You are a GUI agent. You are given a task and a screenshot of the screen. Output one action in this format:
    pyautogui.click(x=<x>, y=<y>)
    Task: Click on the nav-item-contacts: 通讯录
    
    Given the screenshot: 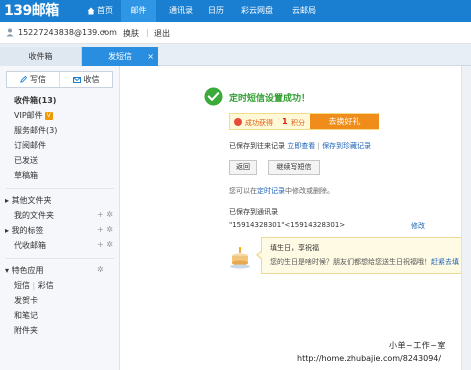 What is the action you would take?
    pyautogui.click(x=181, y=11)
    